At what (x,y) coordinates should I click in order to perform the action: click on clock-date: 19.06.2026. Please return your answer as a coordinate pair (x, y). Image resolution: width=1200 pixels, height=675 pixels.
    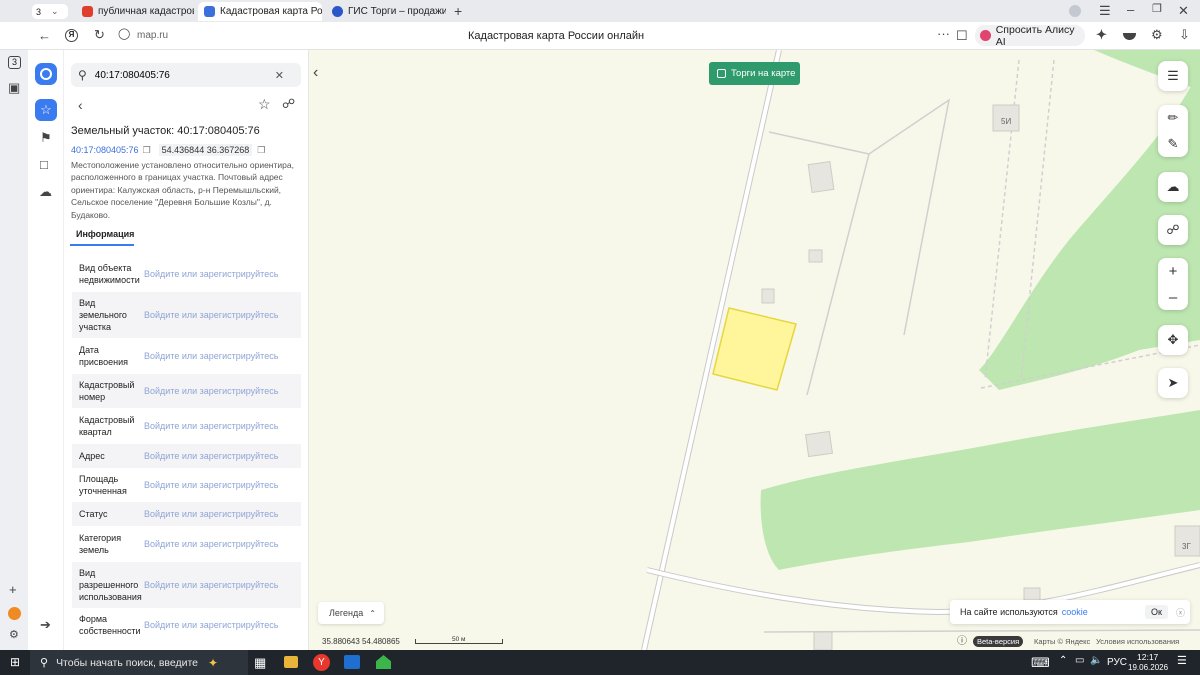
    Looking at the image, I should click on (1148, 667).